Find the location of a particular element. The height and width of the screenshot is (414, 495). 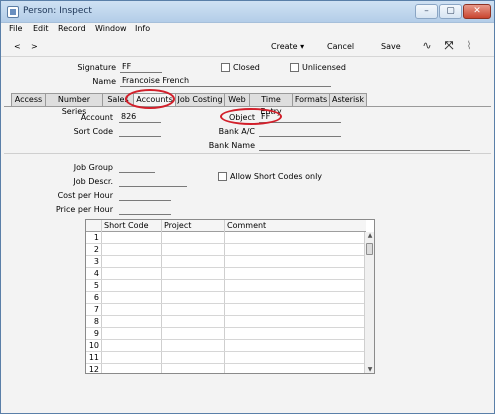

app-icon is located at coordinates (13, 12).